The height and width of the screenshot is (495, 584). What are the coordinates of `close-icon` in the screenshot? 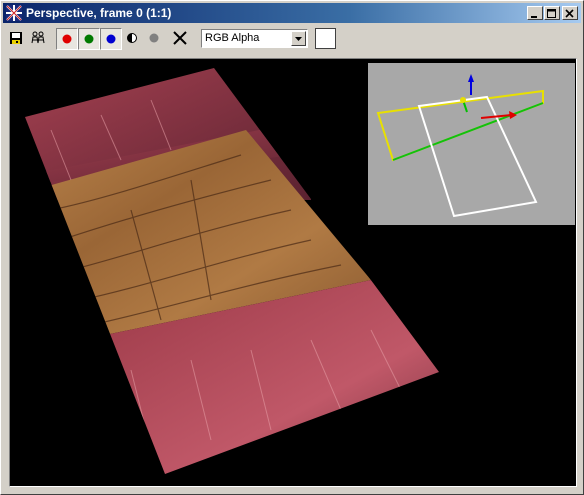 It's located at (569, 13).